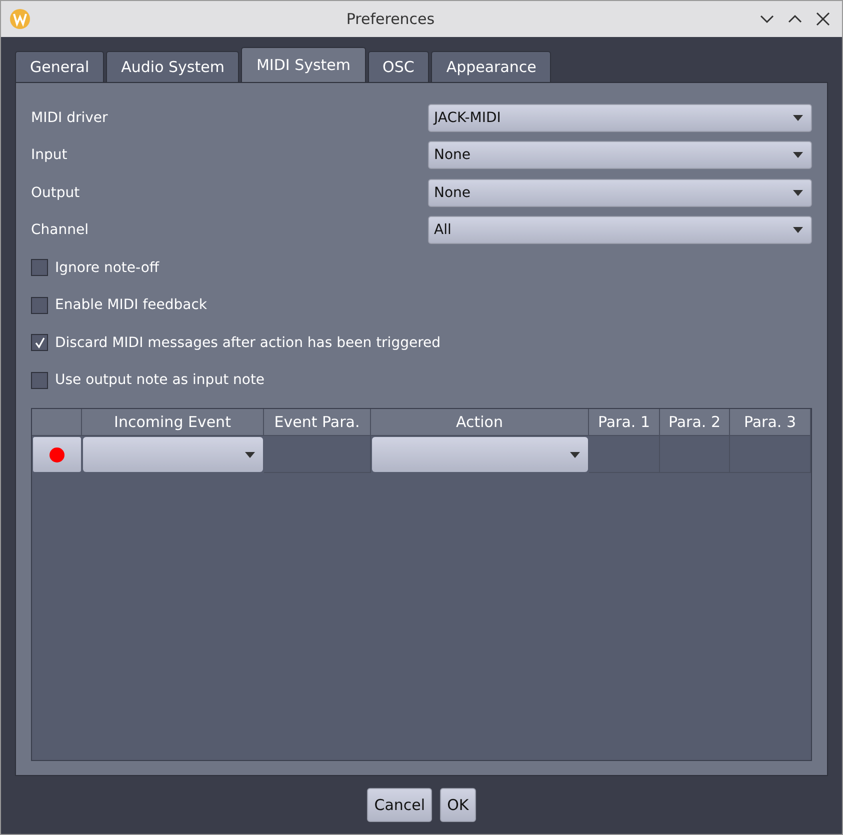  What do you see at coordinates (624, 422) in the screenshot?
I see `column-header: Para. 1` at bounding box center [624, 422].